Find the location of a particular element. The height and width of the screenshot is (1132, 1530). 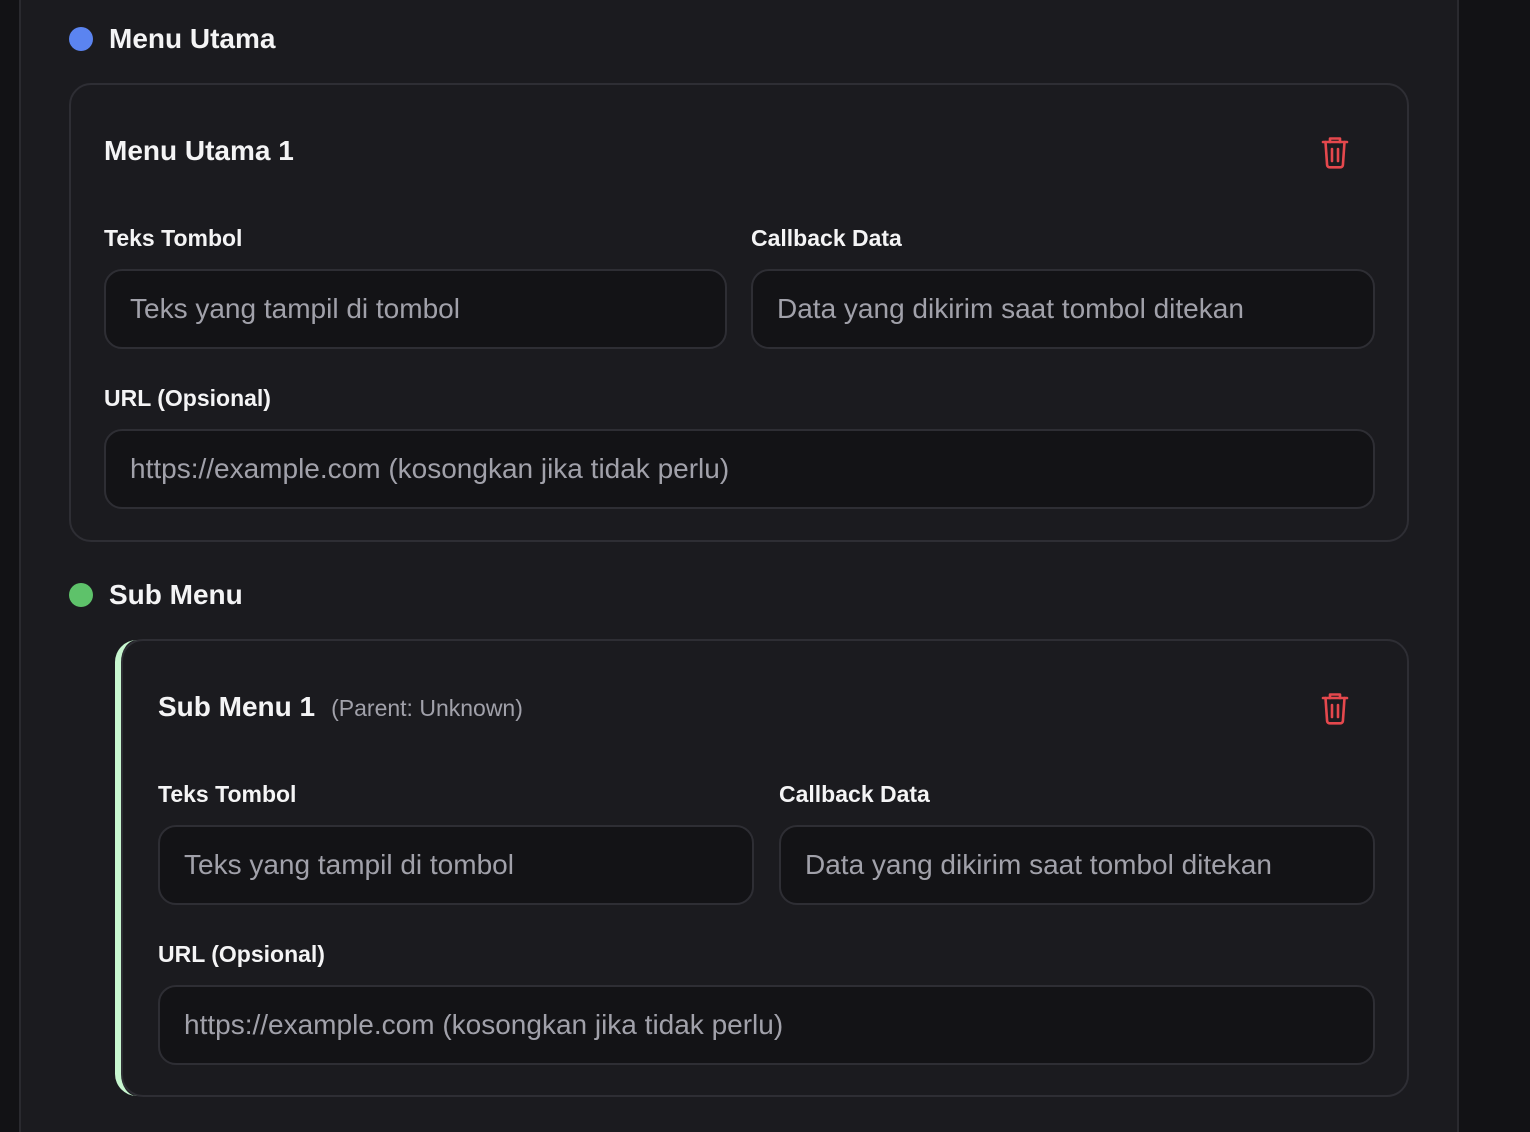

sub-menu-card-header: Sub Menu 1 (Parent: Unknown) is located at coordinates (340, 707).